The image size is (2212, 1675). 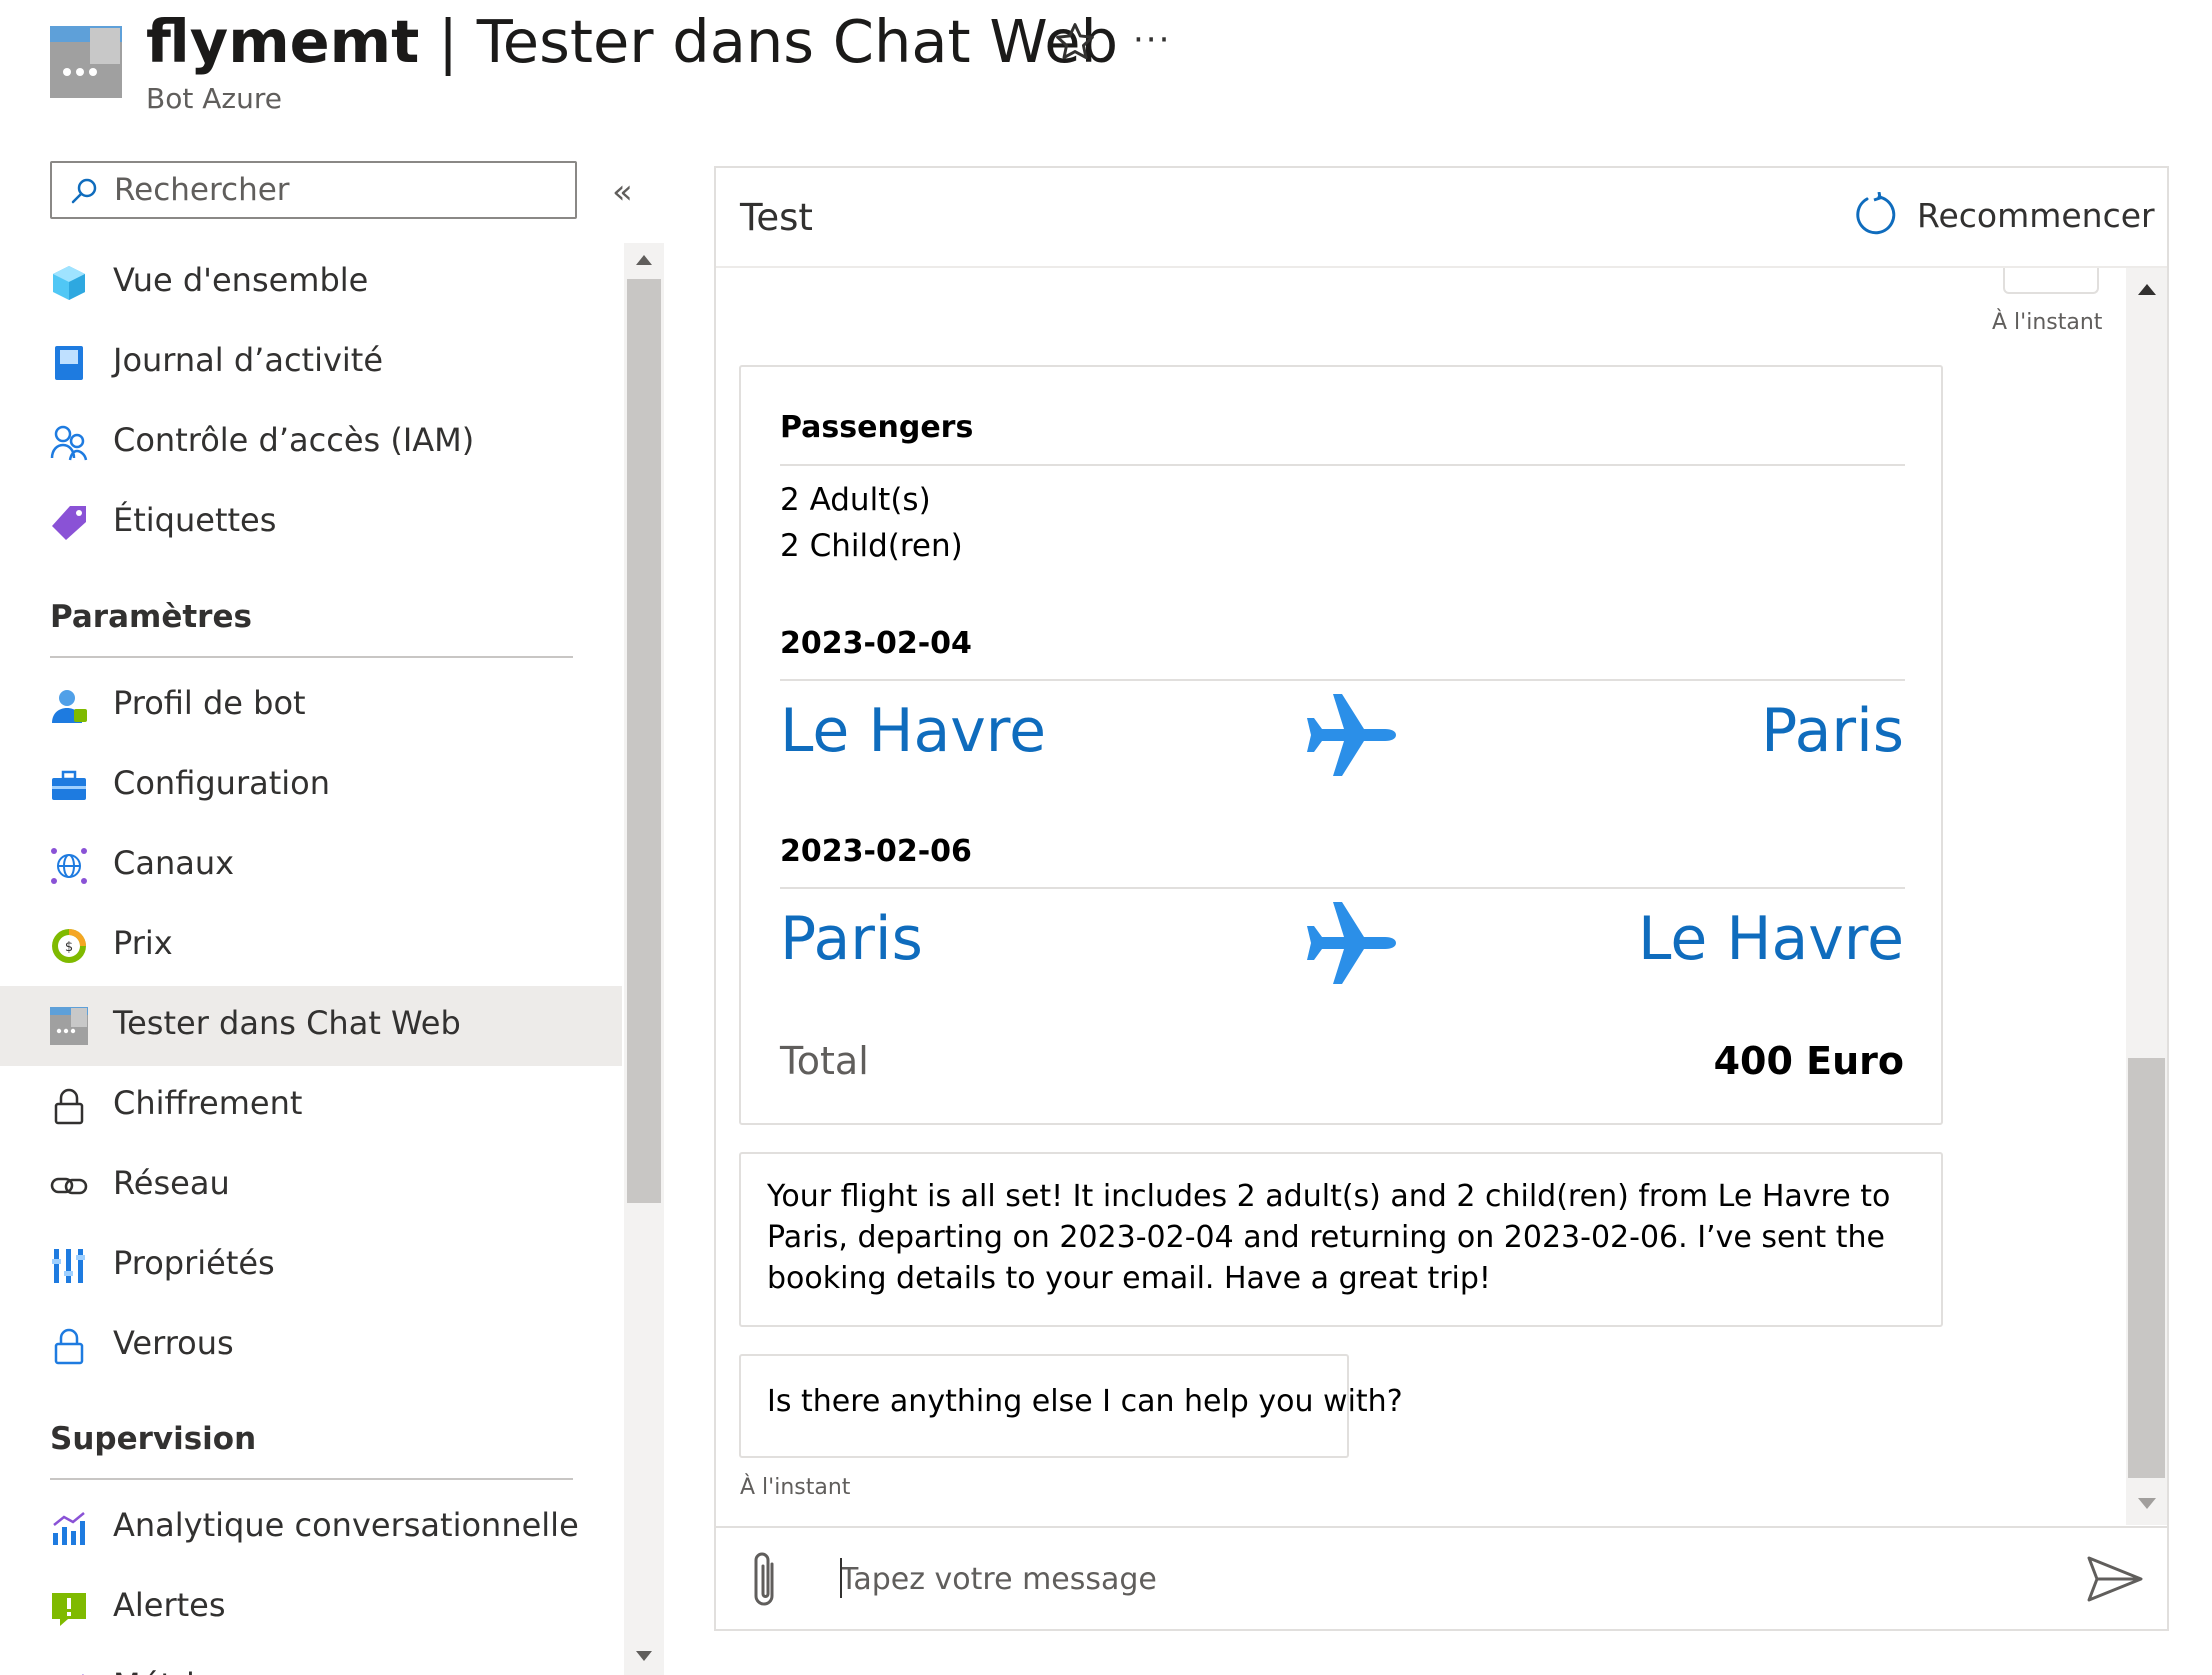 What do you see at coordinates (209, 703) in the screenshot?
I see `nav-item-label: Profil de bot` at bounding box center [209, 703].